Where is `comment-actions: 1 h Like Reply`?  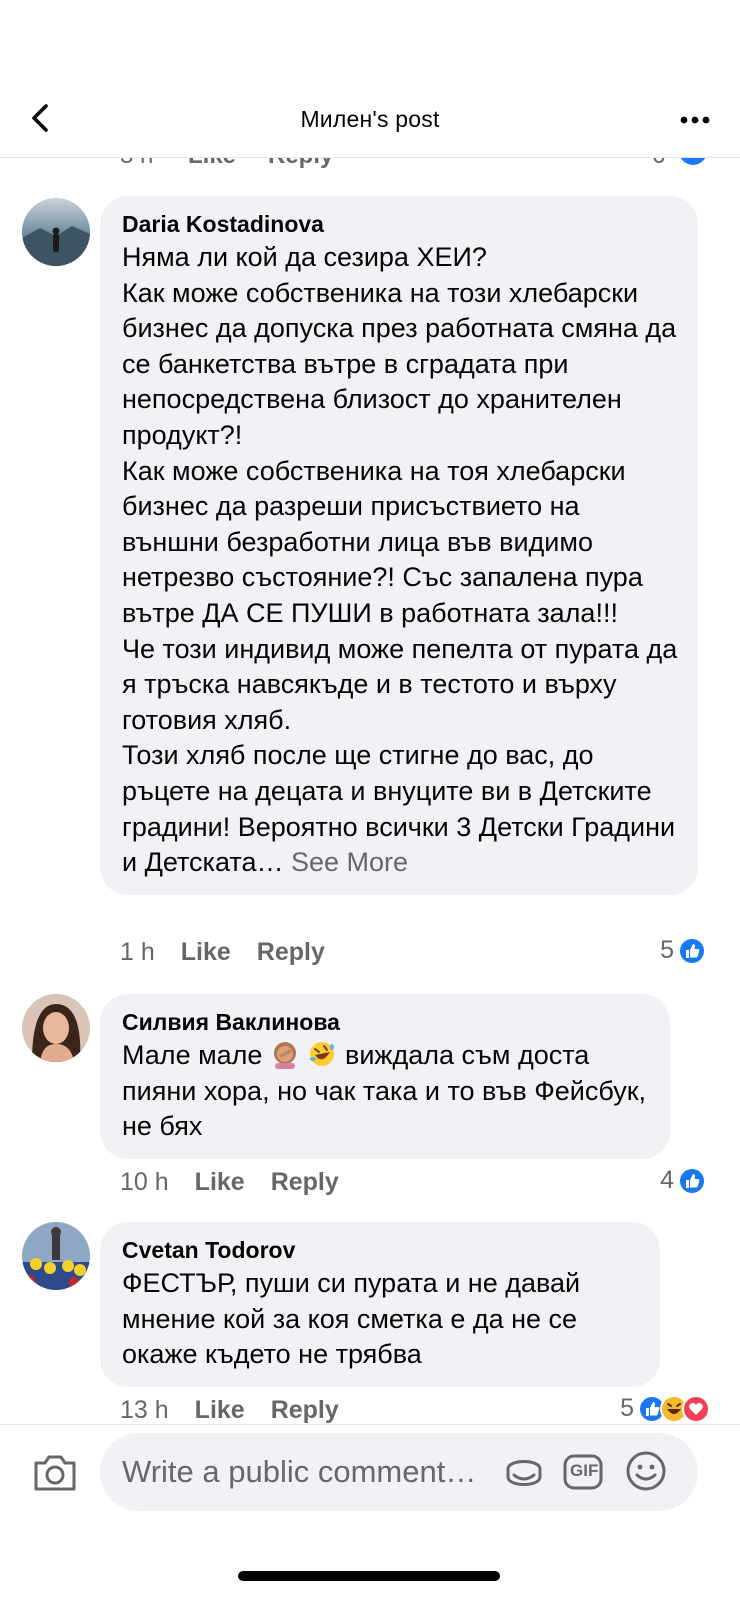
comment-actions: 1 h Like Reply is located at coordinates (235, 952).